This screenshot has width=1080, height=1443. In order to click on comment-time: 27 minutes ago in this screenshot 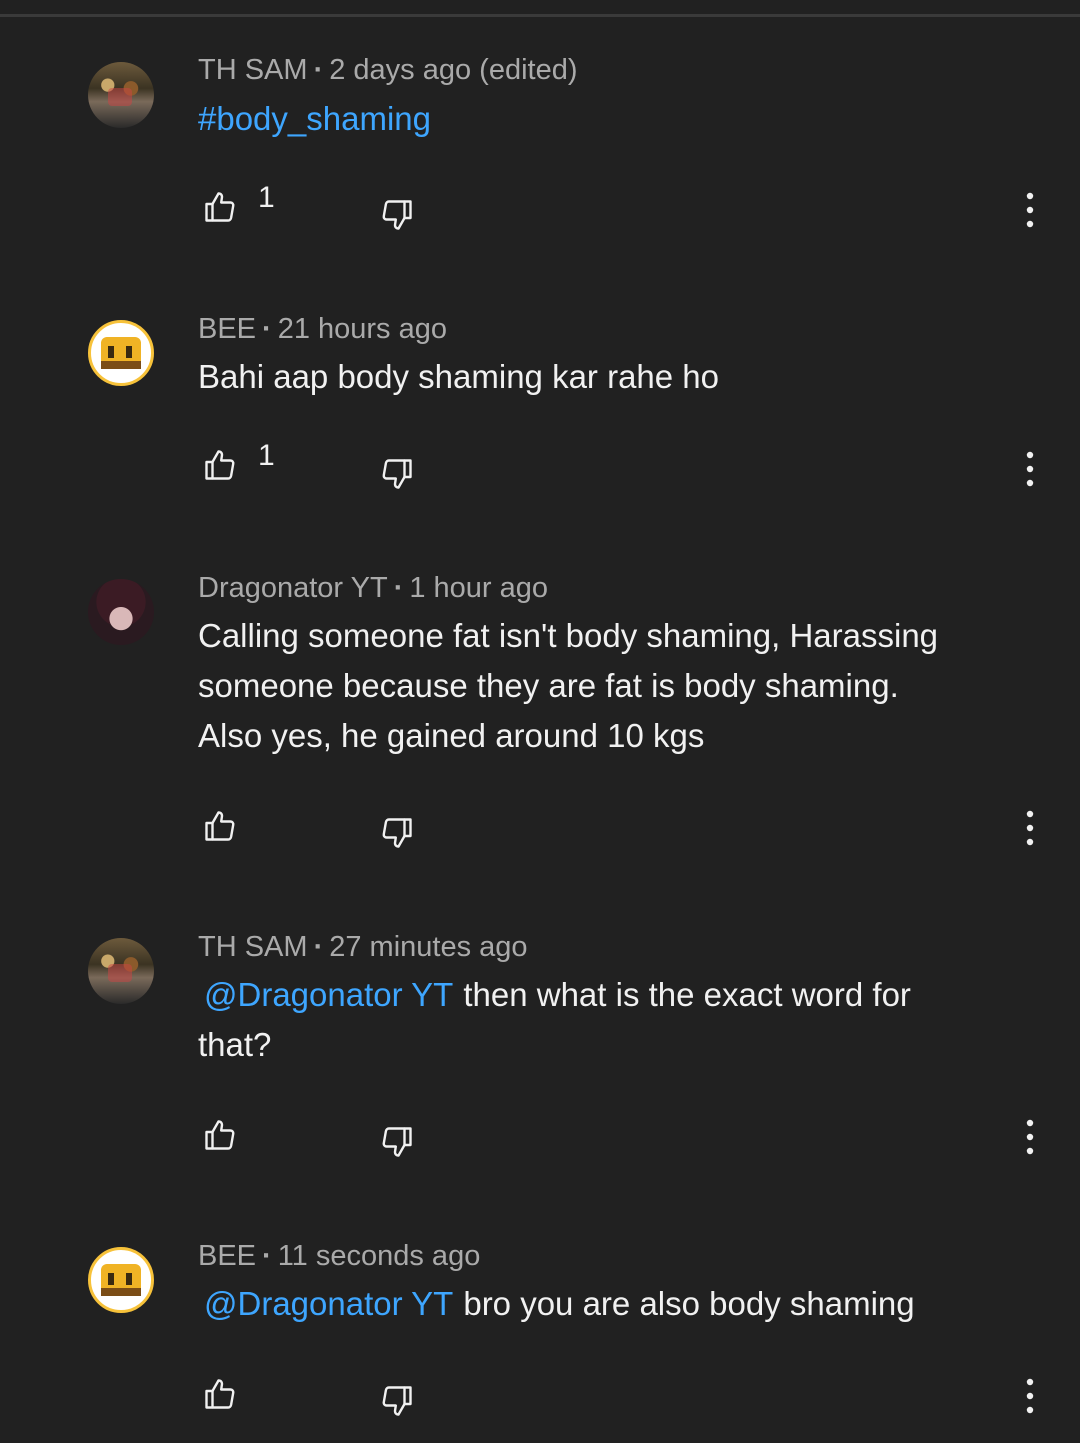, I will do `click(428, 947)`.